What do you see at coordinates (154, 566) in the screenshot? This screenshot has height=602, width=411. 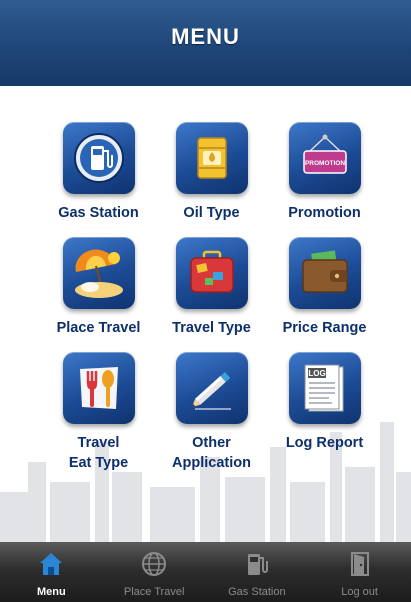 I see `globe-icon` at bounding box center [154, 566].